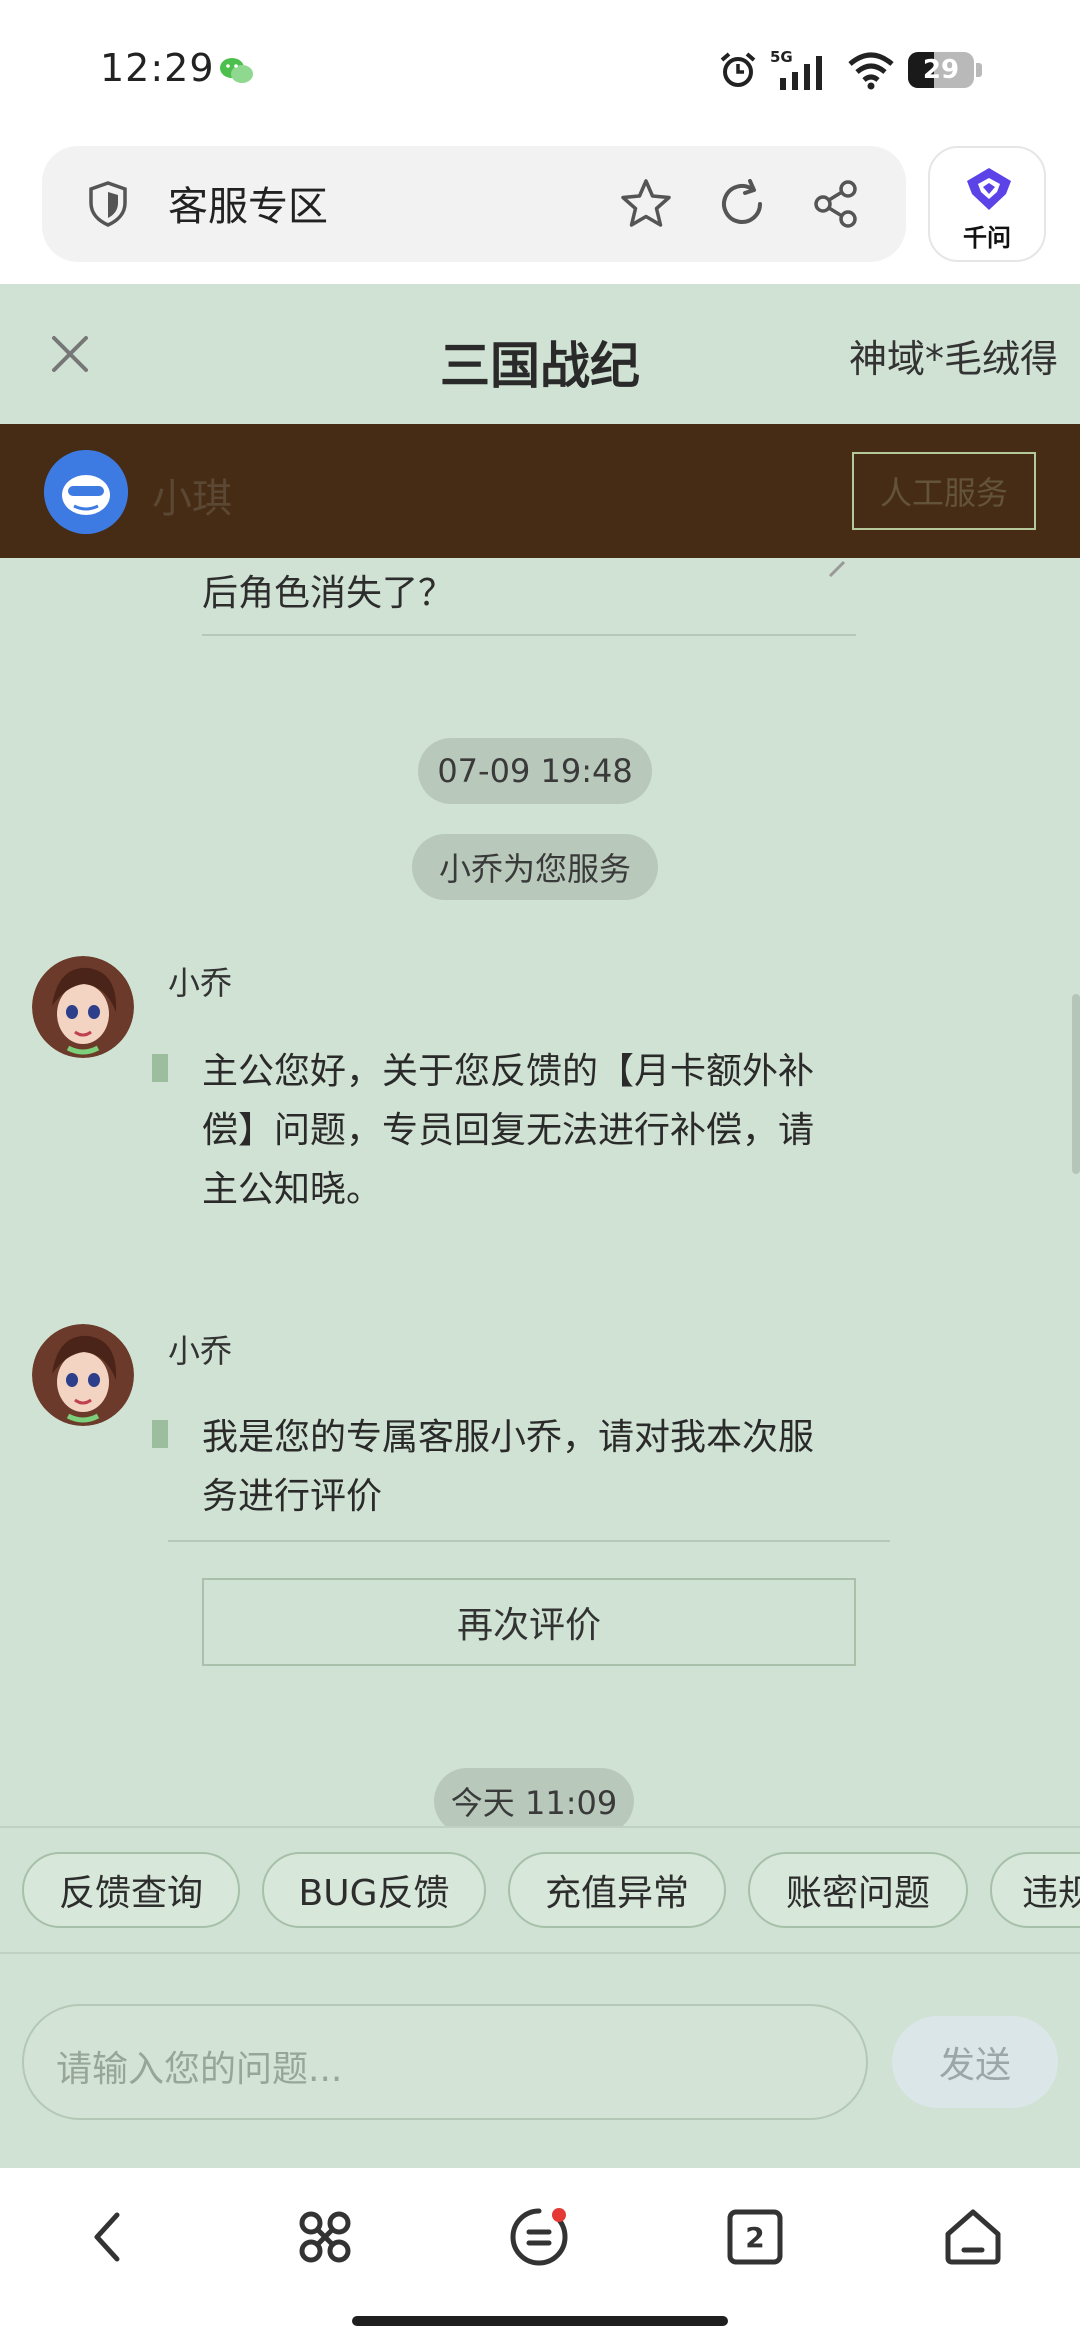 This screenshot has height=2345, width=1080. What do you see at coordinates (192, 499) in the screenshot?
I see `bot-name: 小琪` at bounding box center [192, 499].